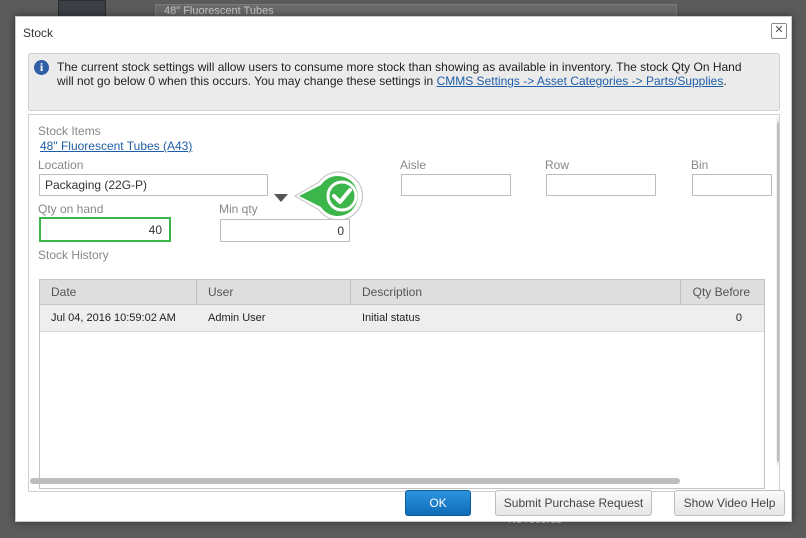 The image size is (806, 538). I want to click on stock-items-label: Stock Items, so click(69, 131).